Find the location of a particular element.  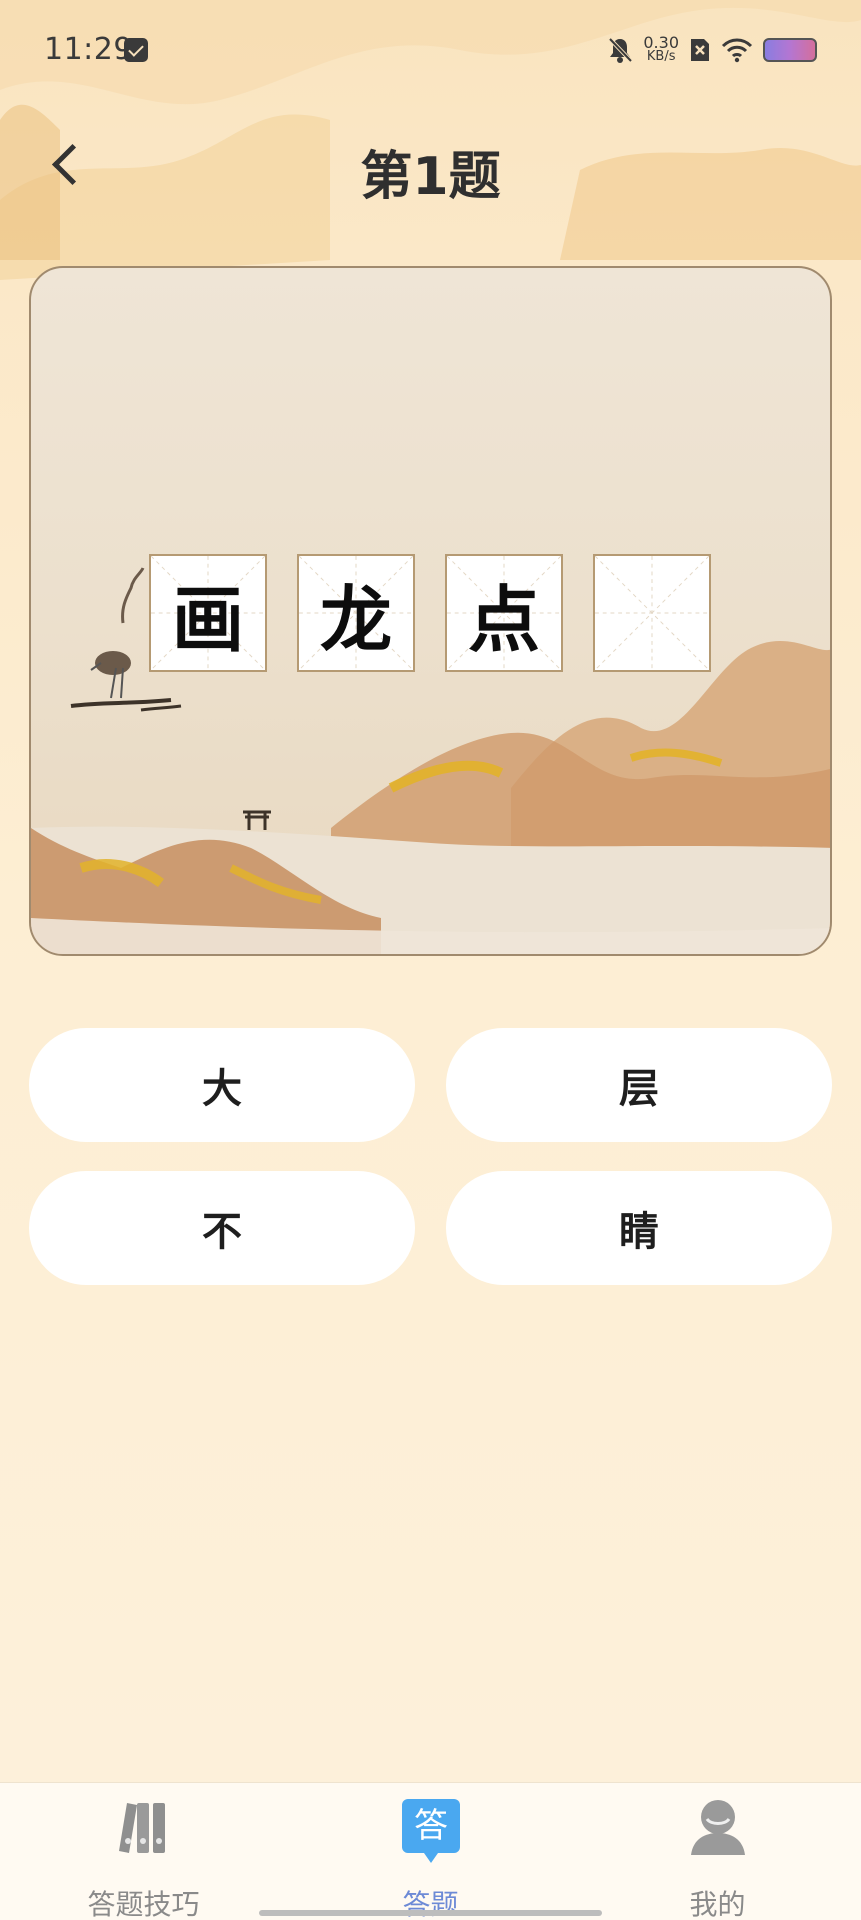

no-sim-icon is located at coordinates (700, 50).